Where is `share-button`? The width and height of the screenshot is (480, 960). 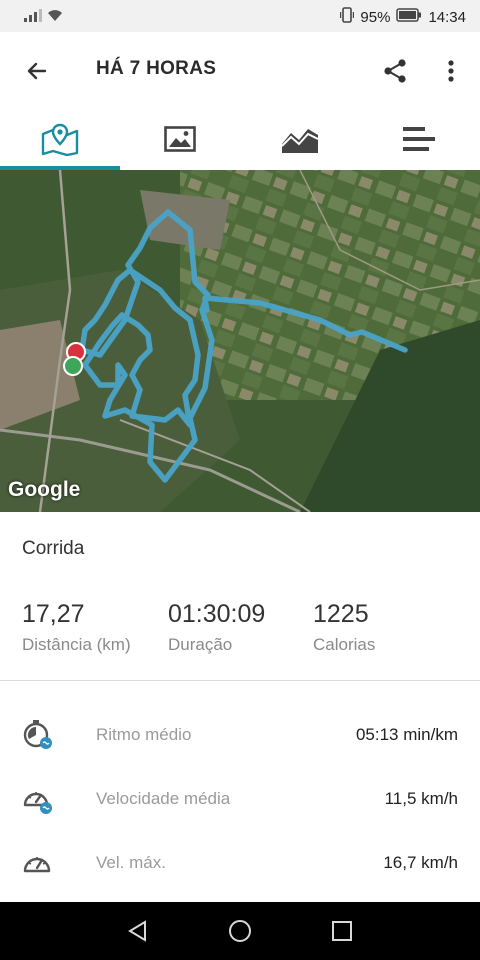
share-button is located at coordinates (395, 71).